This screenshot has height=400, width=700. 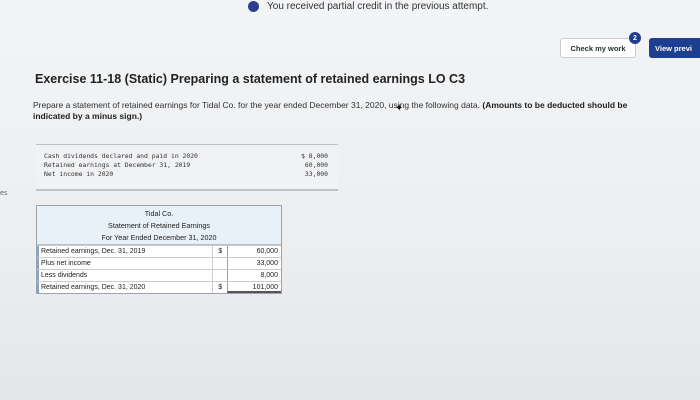 What do you see at coordinates (254, 263) in the screenshot?
I see `row-amount-input: 33,000` at bounding box center [254, 263].